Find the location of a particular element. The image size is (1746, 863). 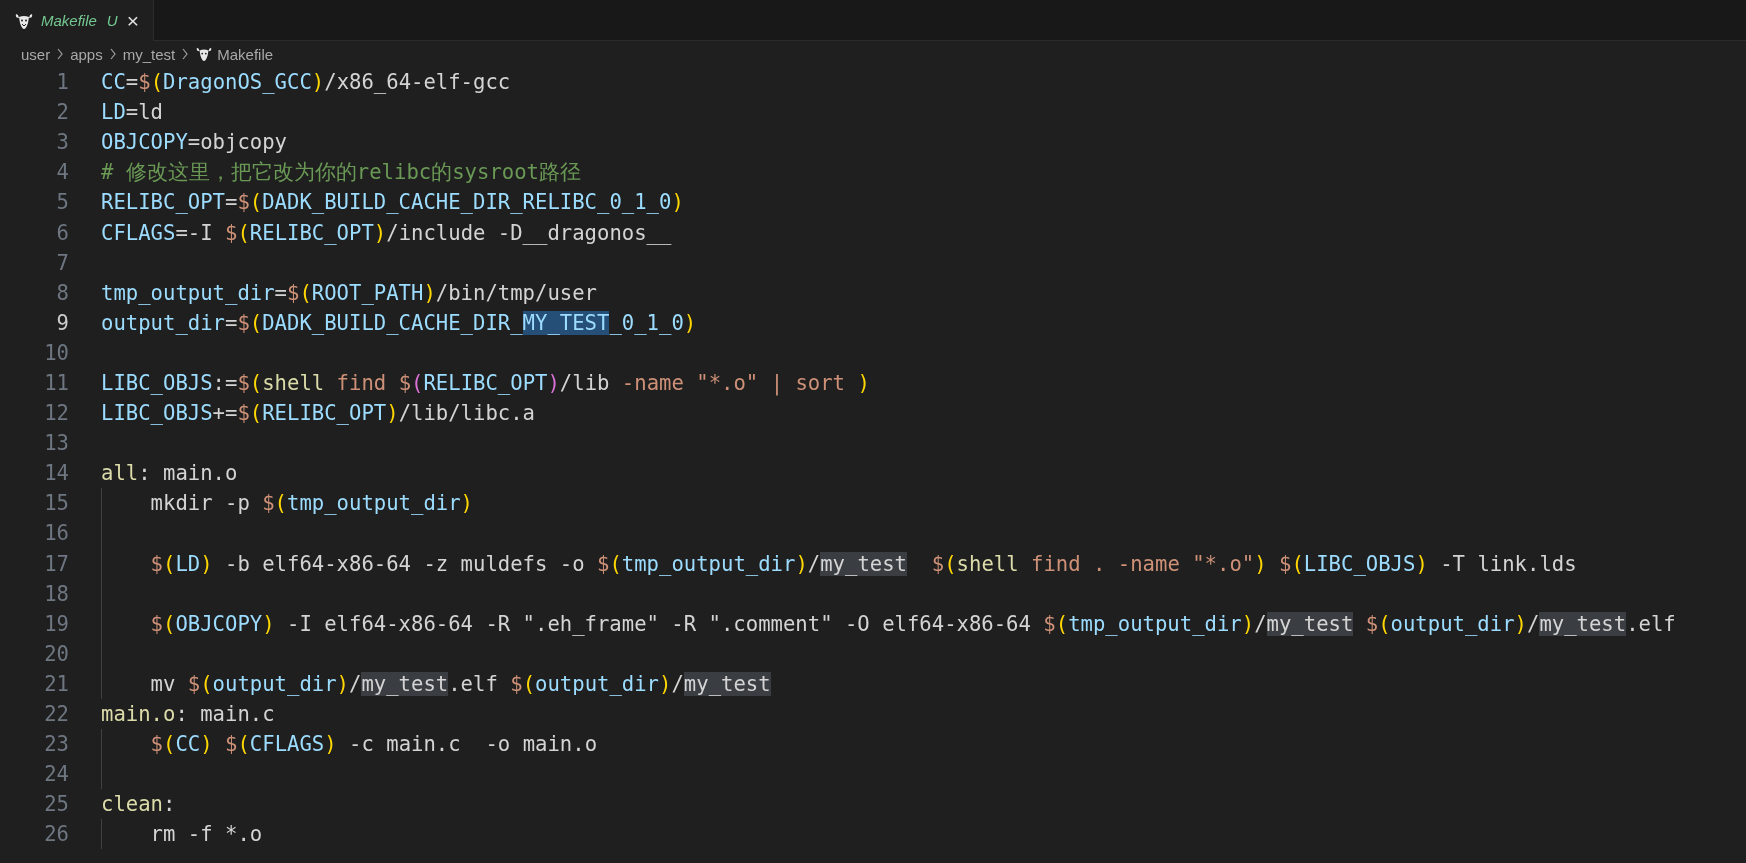

line-number: 25 is located at coordinates (56, 804).